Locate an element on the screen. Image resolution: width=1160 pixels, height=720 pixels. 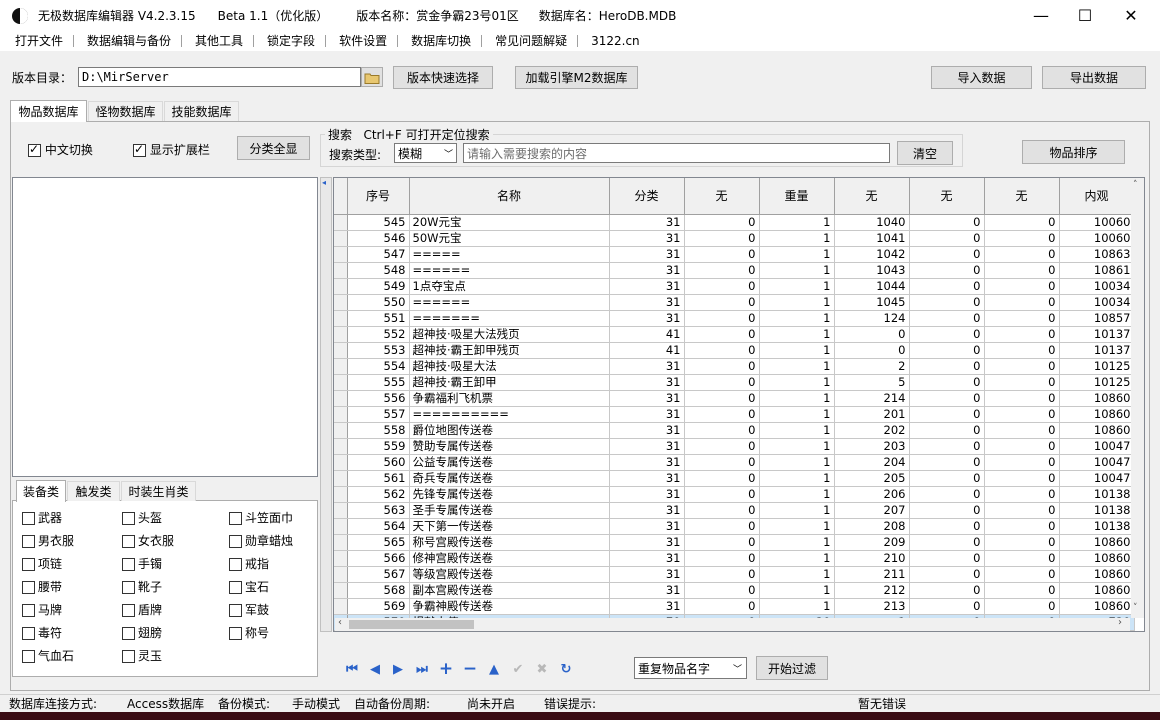
table-cell: 天下第一传送卷 is located at coordinates (509, 526).